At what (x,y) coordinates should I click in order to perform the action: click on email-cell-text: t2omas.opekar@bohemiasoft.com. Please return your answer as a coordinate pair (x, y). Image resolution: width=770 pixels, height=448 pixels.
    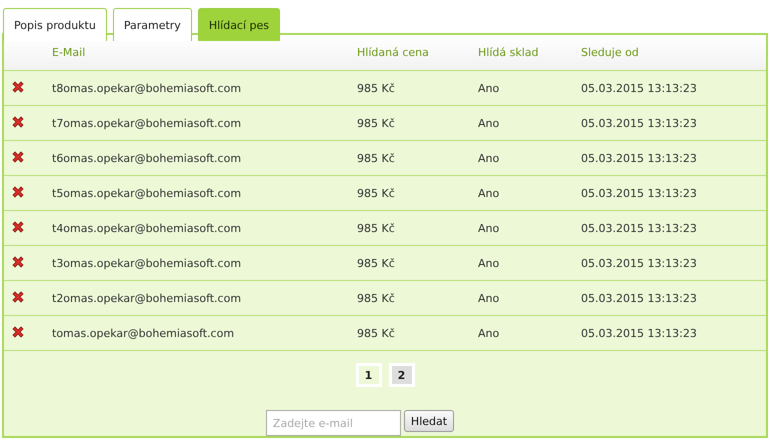
    Looking at the image, I should click on (147, 298).